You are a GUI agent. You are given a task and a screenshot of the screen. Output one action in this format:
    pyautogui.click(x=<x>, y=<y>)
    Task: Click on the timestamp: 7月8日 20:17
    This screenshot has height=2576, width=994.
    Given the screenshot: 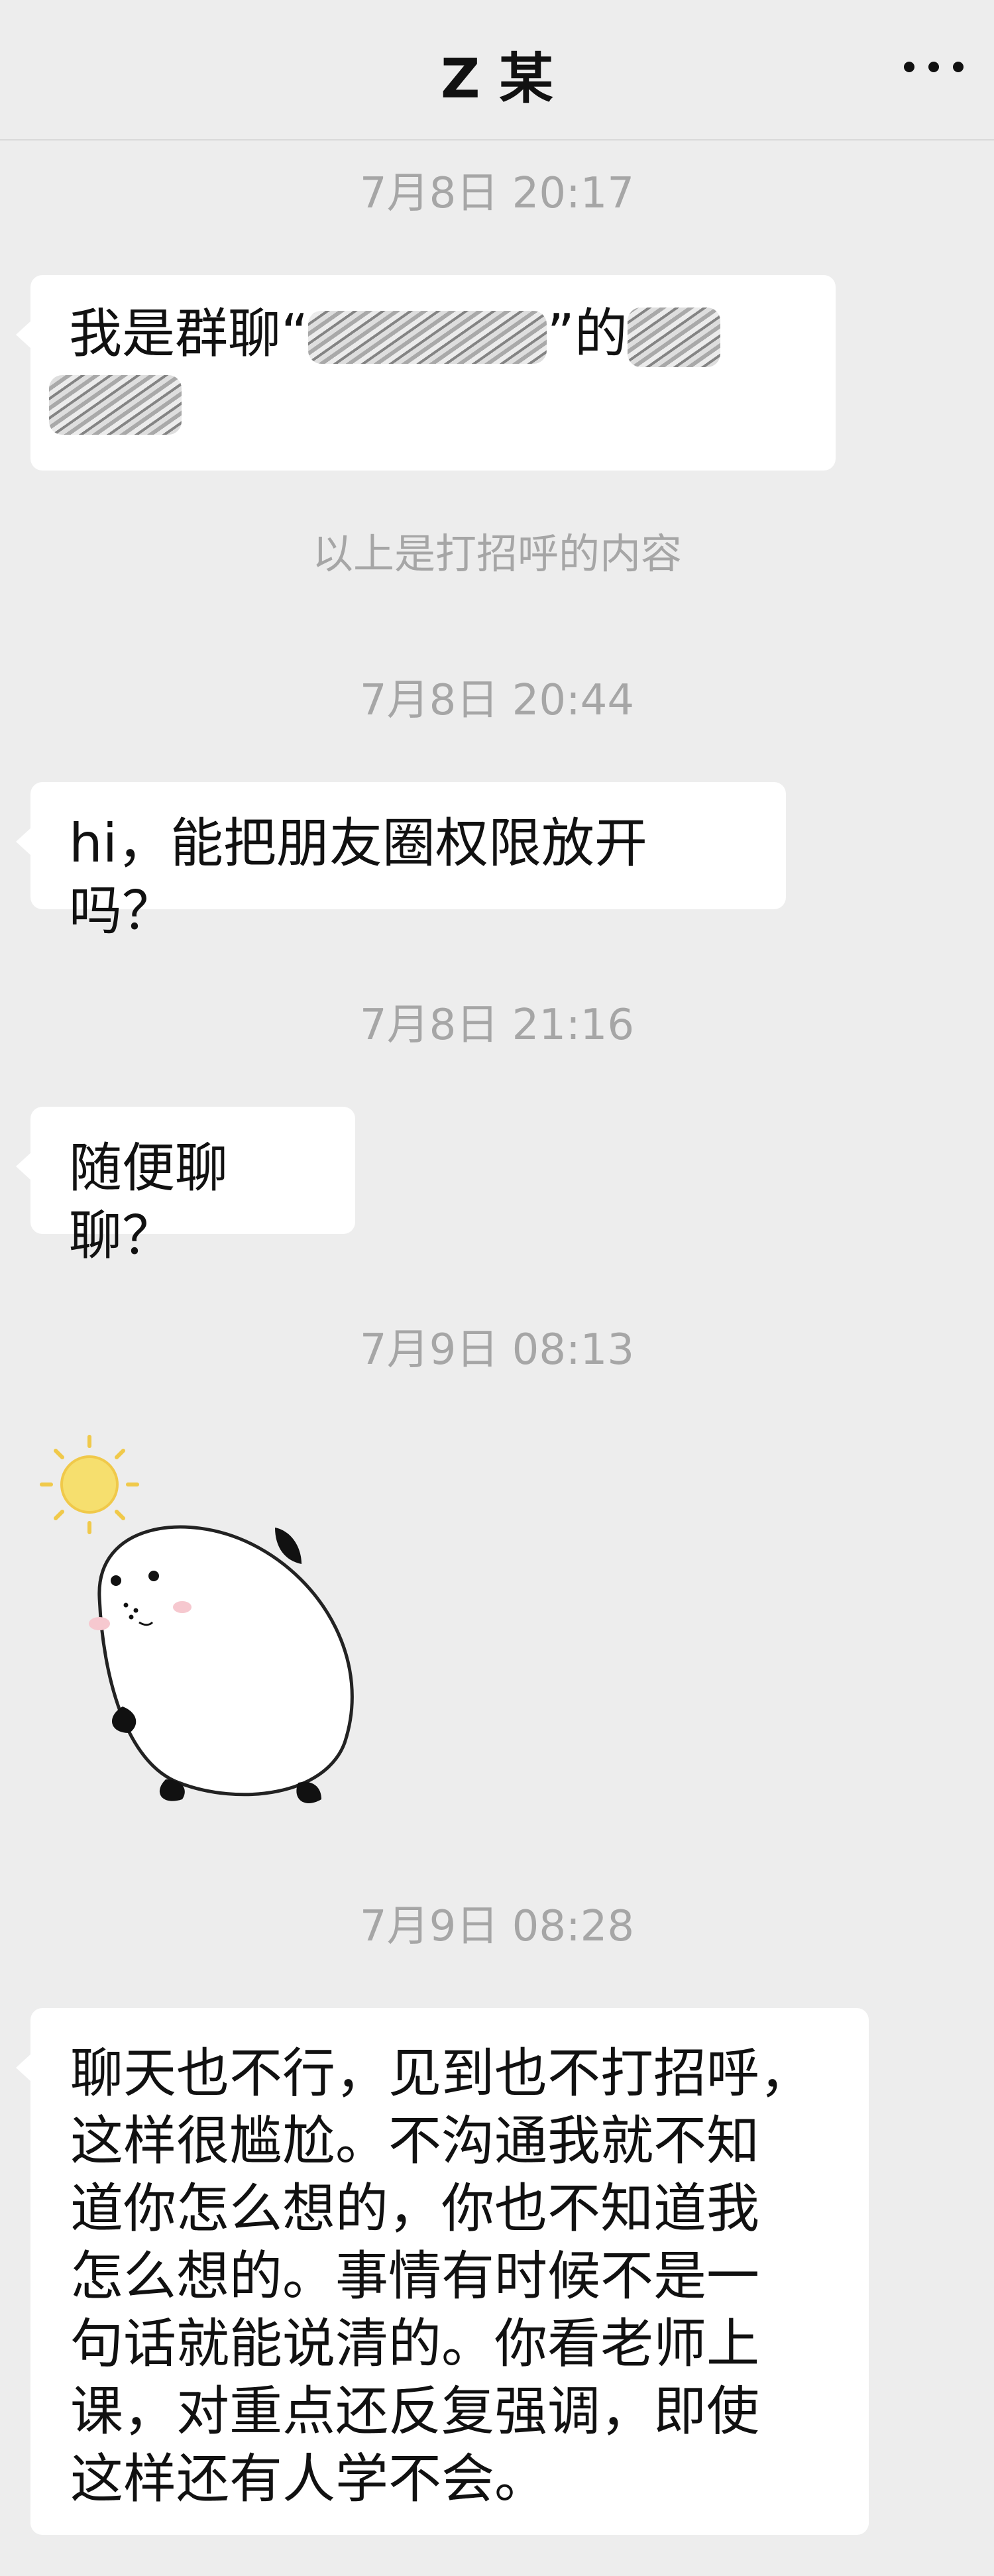 What is the action you would take?
    pyautogui.click(x=497, y=193)
    